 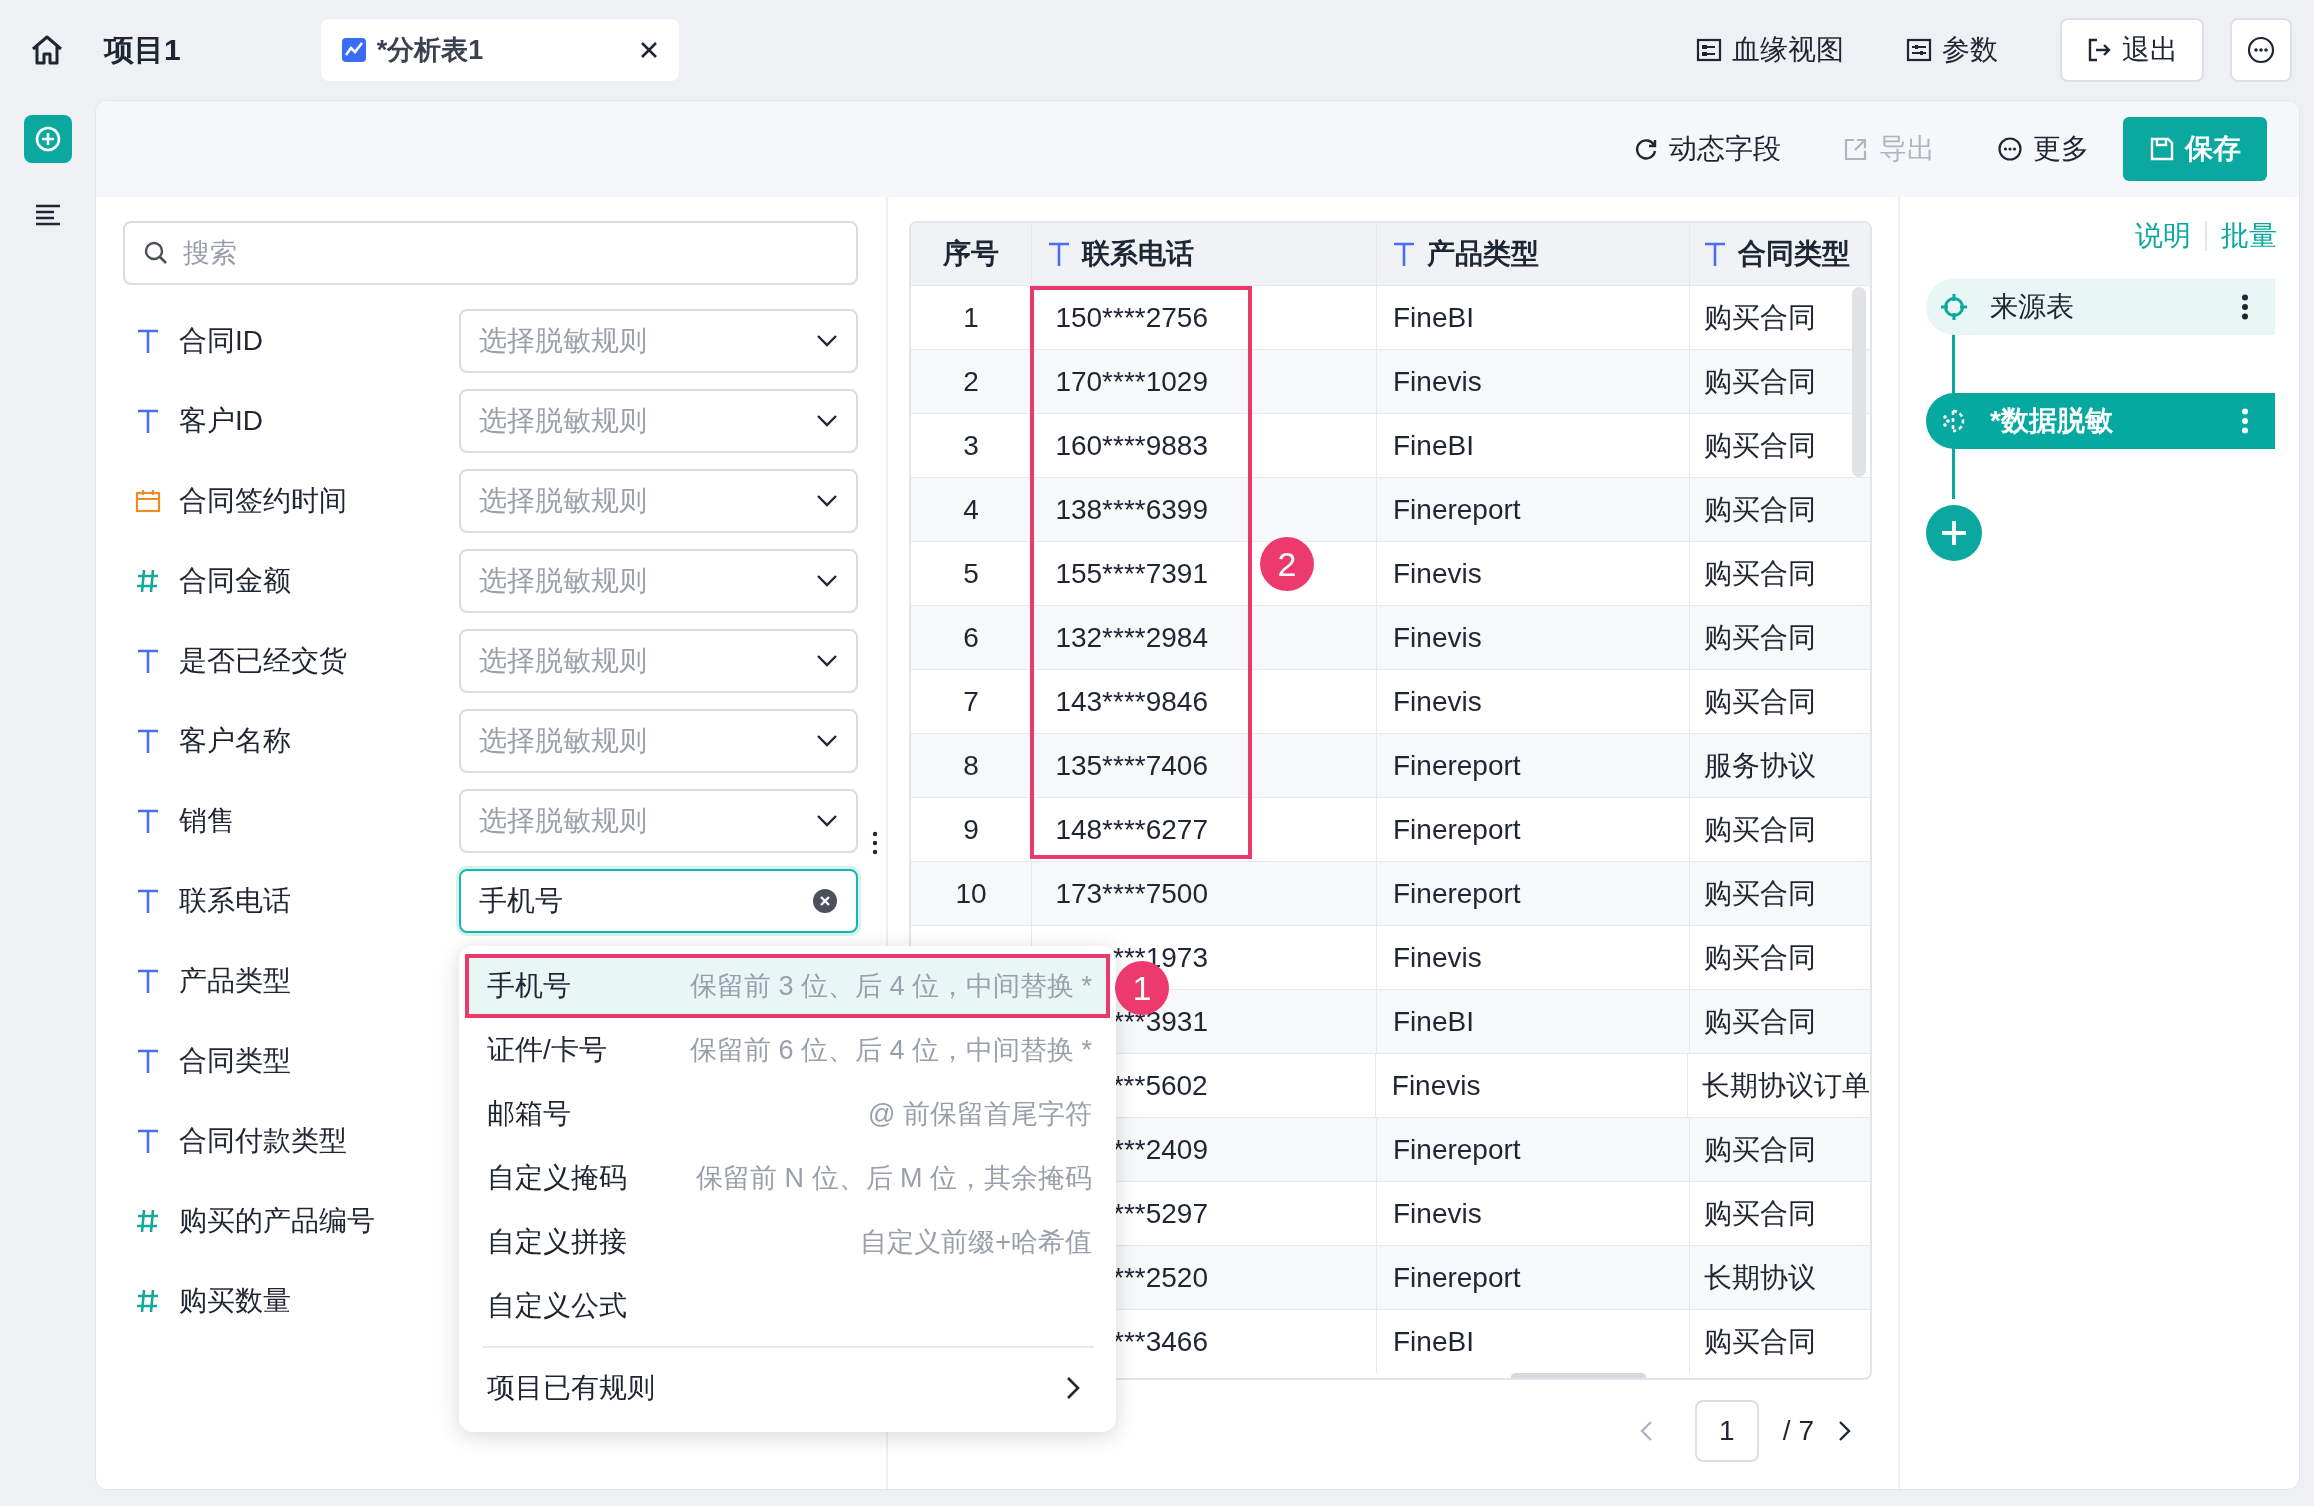 What do you see at coordinates (1131, 381) in the screenshot?
I see `table-cell-text: 170****1029` at bounding box center [1131, 381].